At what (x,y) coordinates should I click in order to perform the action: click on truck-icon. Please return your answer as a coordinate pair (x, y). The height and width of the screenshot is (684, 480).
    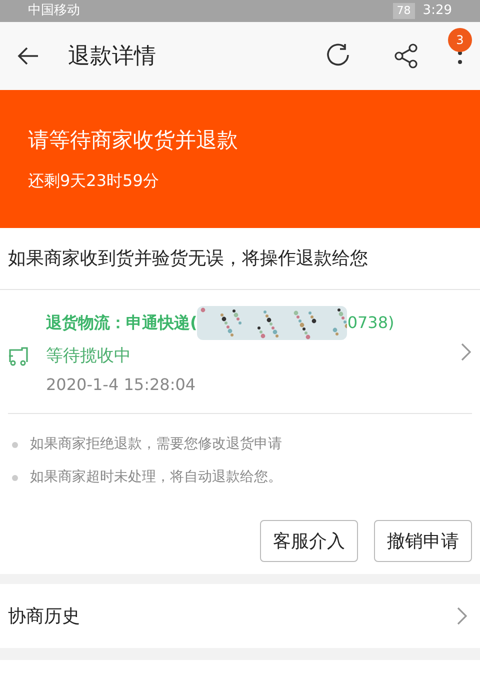
    Looking at the image, I should click on (19, 356).